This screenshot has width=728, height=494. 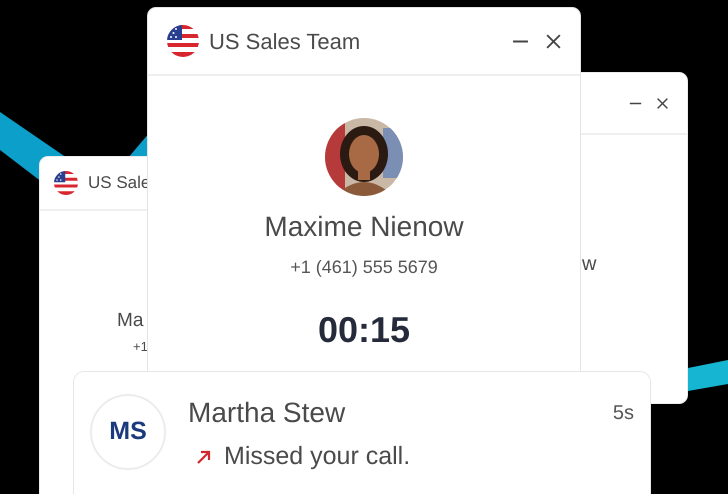 What do you see at coordinates (317, 456) in the screenshot?
I see `message-text: Missed your call.` at bounding box center [317, 456].